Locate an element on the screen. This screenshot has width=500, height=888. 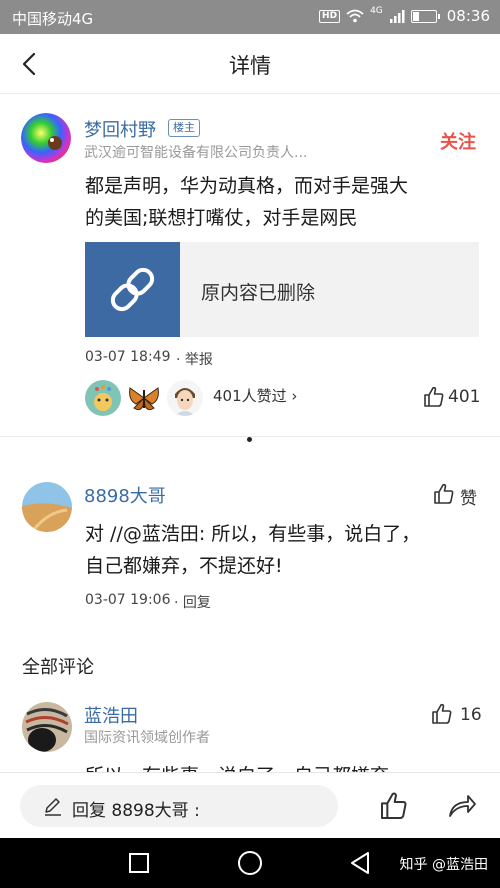
clock: 08:36 is located at coordinates (468, 16).